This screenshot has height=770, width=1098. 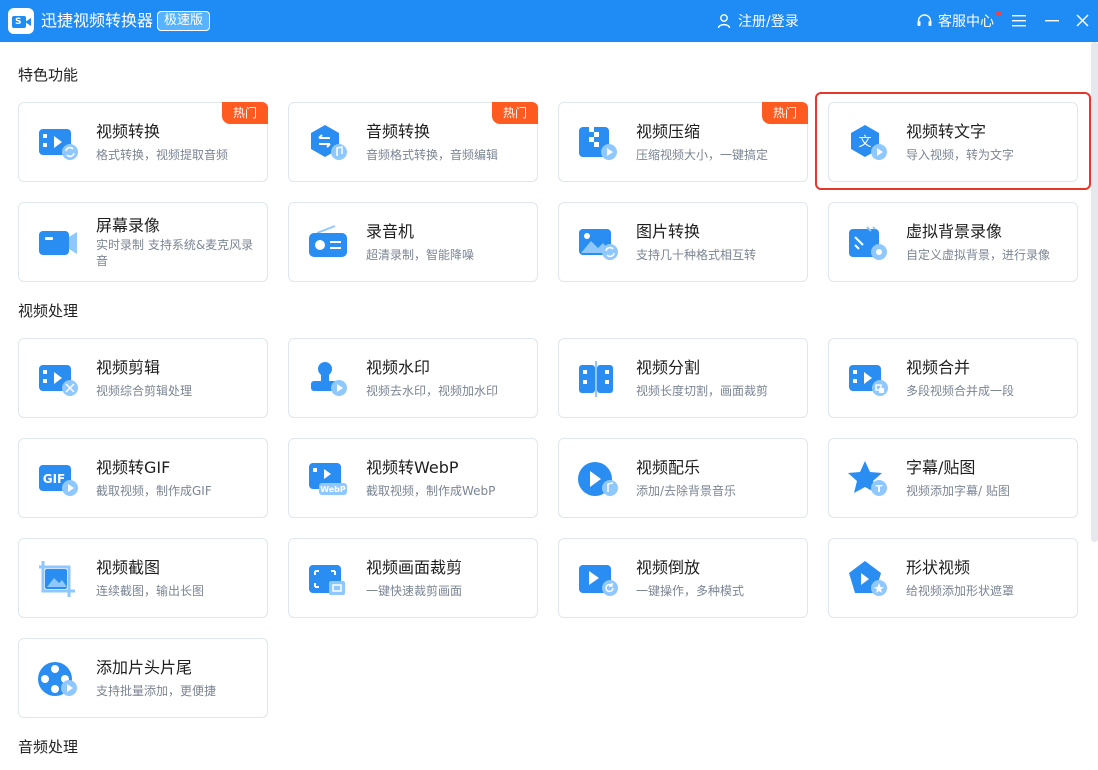 What do you see at coordinates (432, 391) in the screenshot?
I see `card-description: 视频去水印，视频加水印` at bounding box center [432, 391].